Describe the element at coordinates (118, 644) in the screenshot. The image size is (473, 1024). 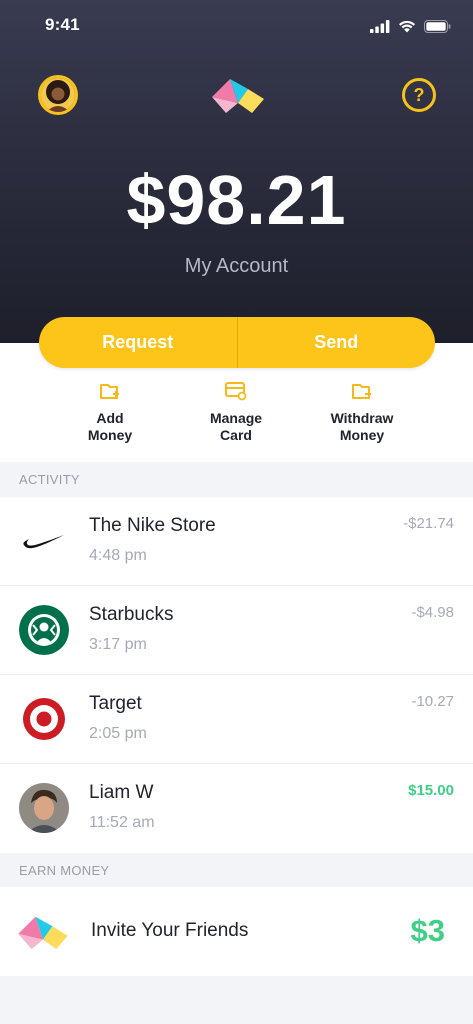
I see `transaction-time: 3:17 pm` at that location.